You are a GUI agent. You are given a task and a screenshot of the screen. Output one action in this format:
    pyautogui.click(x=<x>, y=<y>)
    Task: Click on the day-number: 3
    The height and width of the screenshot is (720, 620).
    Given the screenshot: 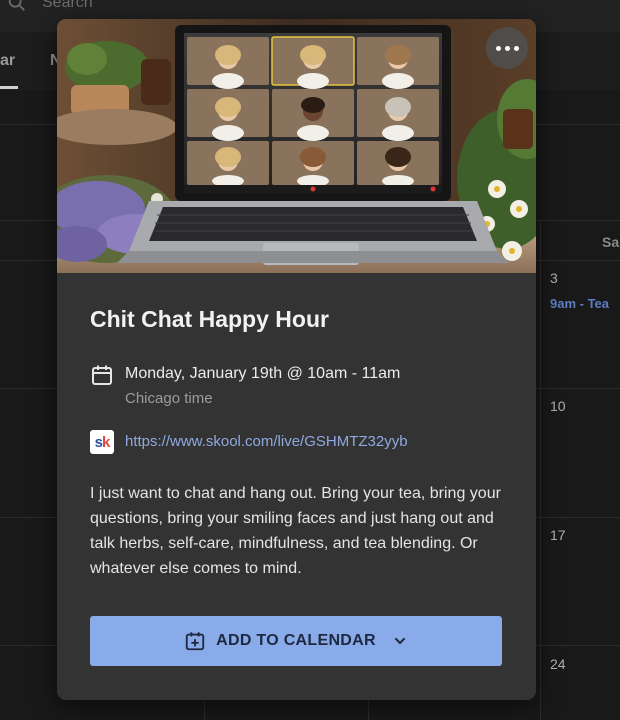 What is the action you would take?
    pyautogui.click(x=554, y=278)
    